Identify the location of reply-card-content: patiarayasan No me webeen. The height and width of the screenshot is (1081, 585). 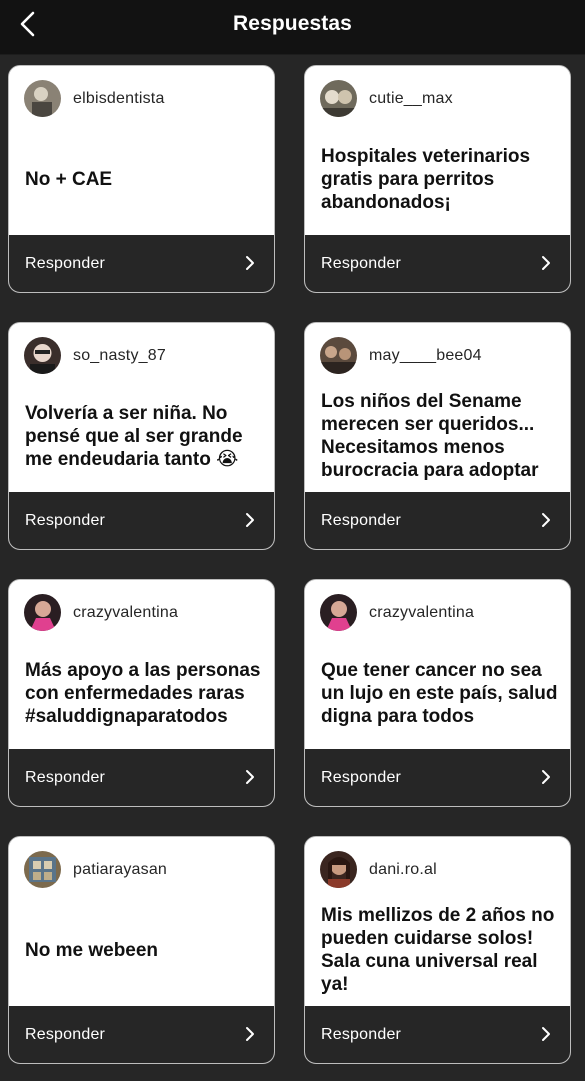
(141, 922).